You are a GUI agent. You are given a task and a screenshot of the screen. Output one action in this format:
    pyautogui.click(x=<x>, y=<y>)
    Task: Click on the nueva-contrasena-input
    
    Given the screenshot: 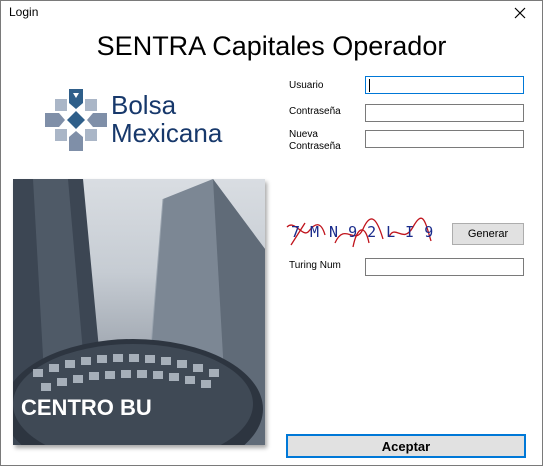 What is the action you would take?
    pyautogui.click(x=444, y=139)
    